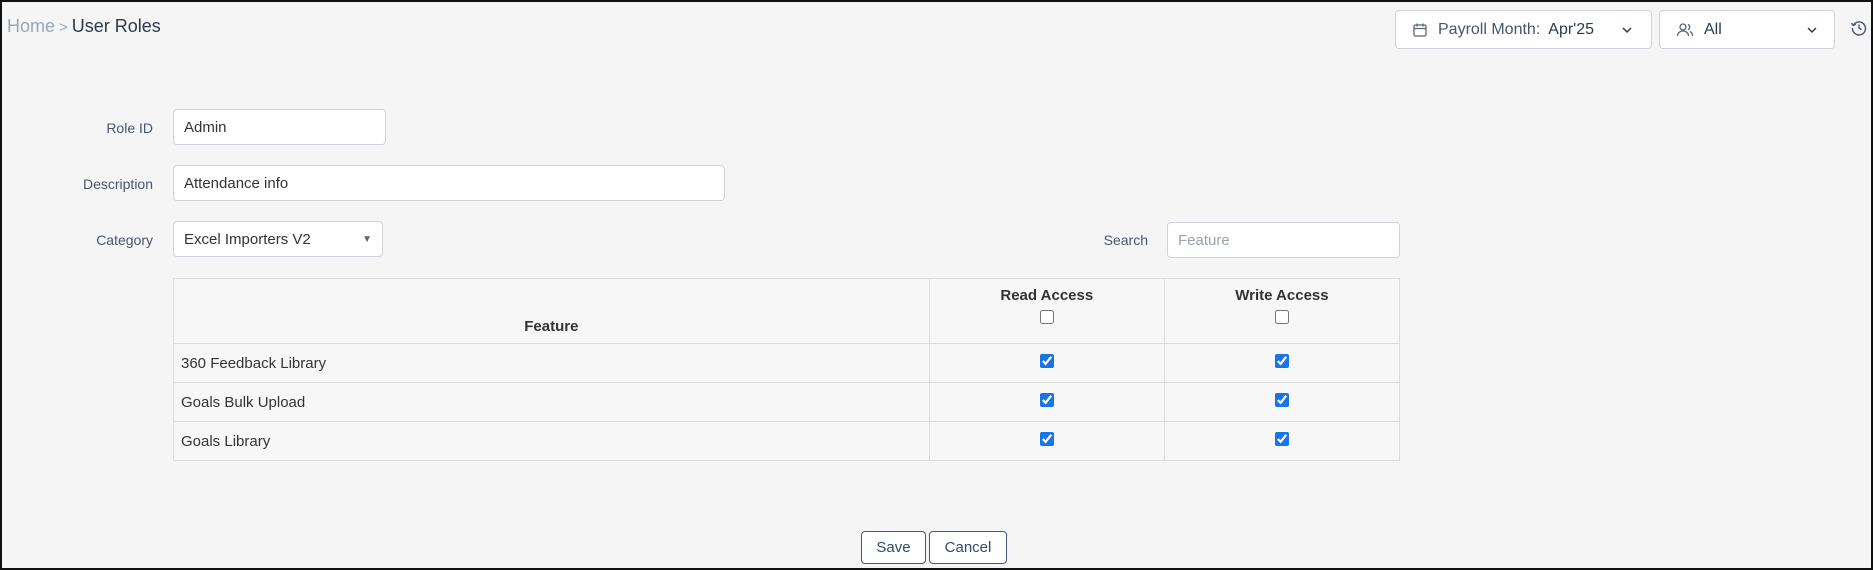 This screenshot has height=570, width=1873. Describe the element at coordinates (1571, 29) in the screenshot. I see `payroll-month-value: Apr'25` at that location.